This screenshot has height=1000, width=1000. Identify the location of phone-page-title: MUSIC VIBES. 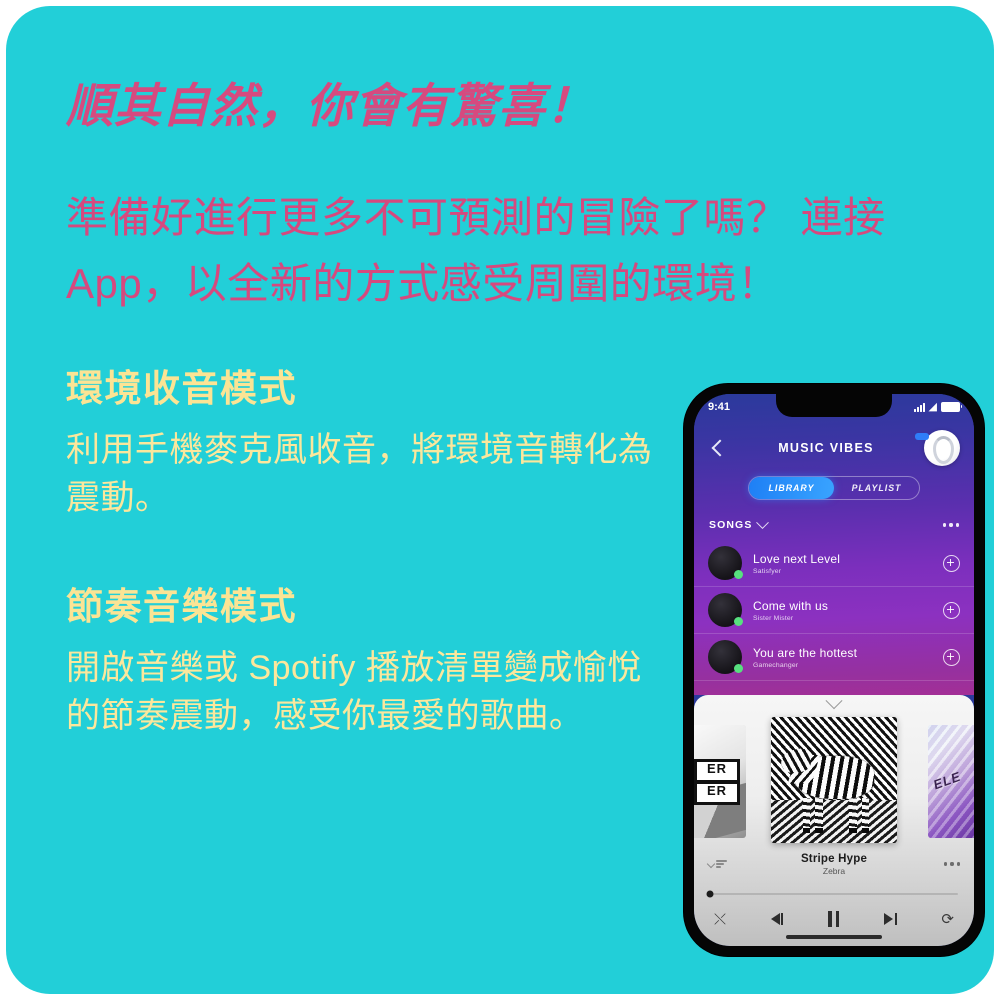
(826, 448).